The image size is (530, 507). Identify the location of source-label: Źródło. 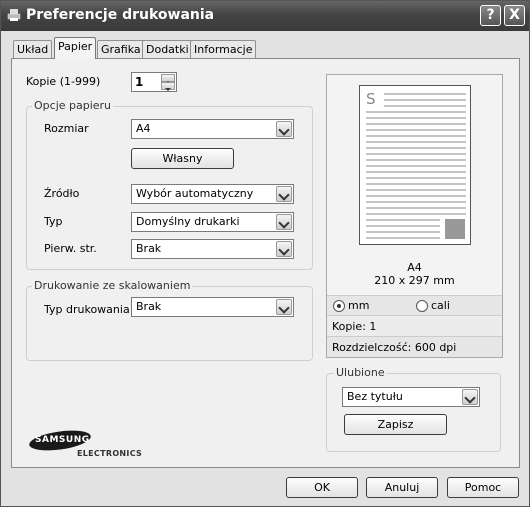
(62, 193).